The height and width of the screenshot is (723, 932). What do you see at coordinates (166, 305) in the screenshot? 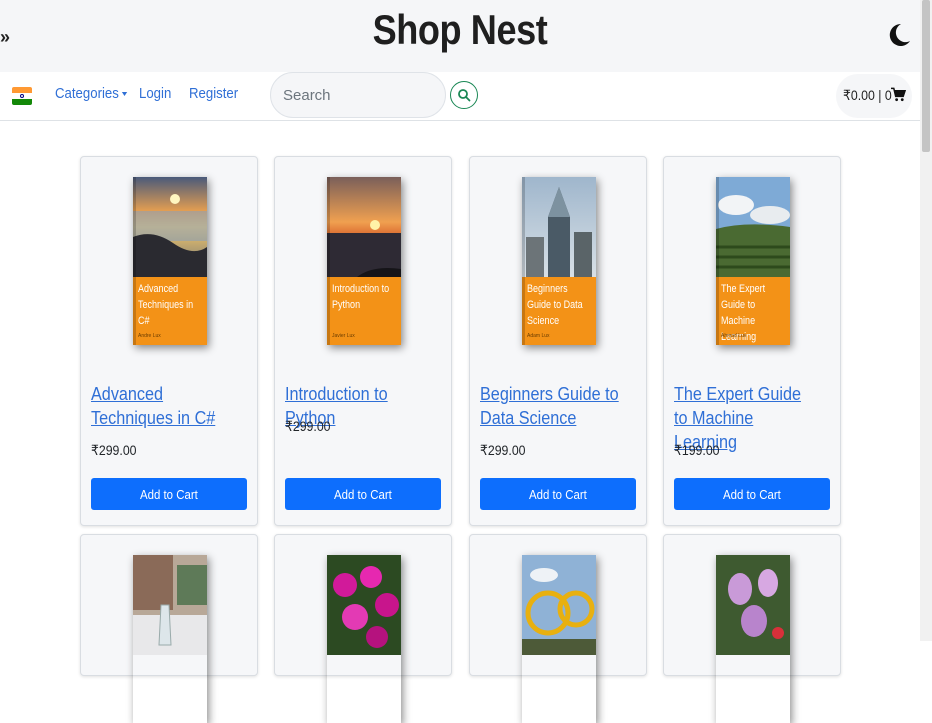
I see `cover-title: Advanced Techniques in C#` at bounding box center [166, 305].